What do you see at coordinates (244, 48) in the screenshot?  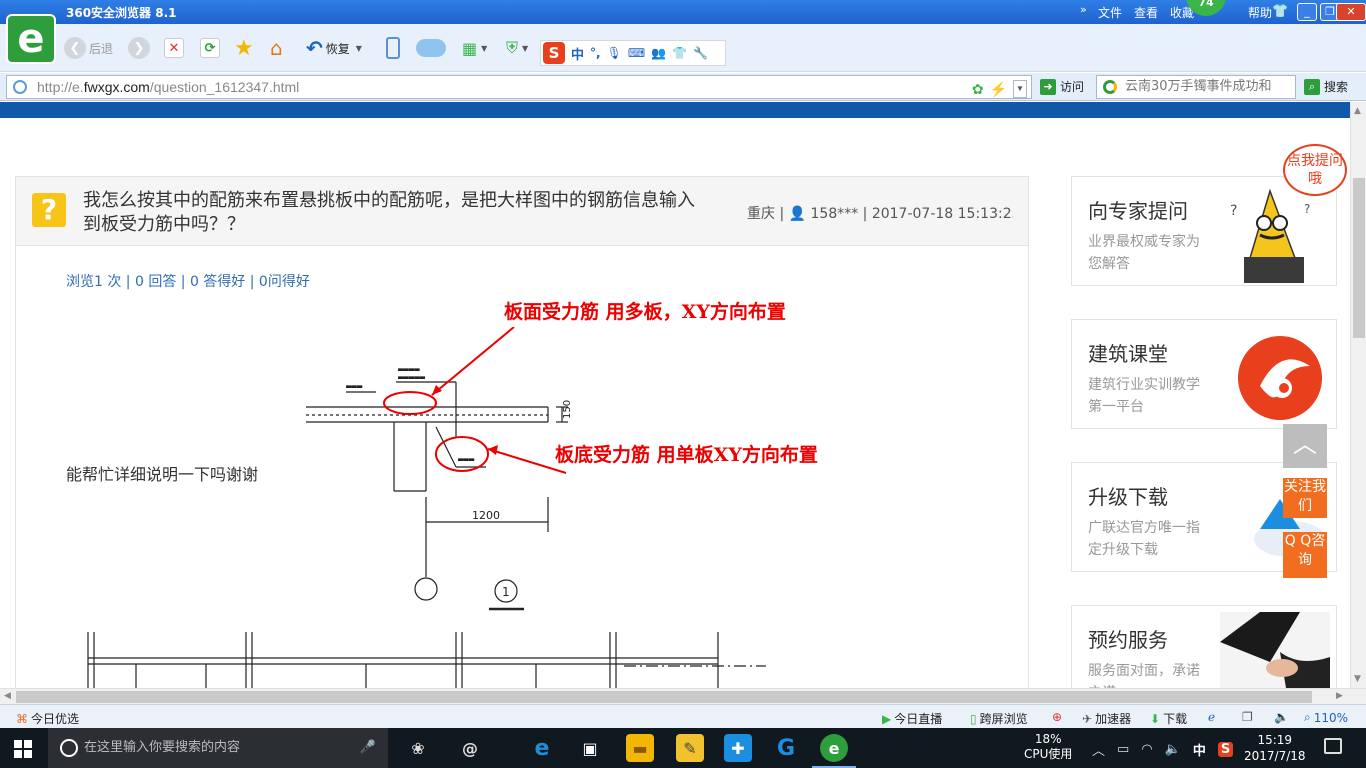 I see `favorite-star-icon: ★` at bounding box center [244, 48].